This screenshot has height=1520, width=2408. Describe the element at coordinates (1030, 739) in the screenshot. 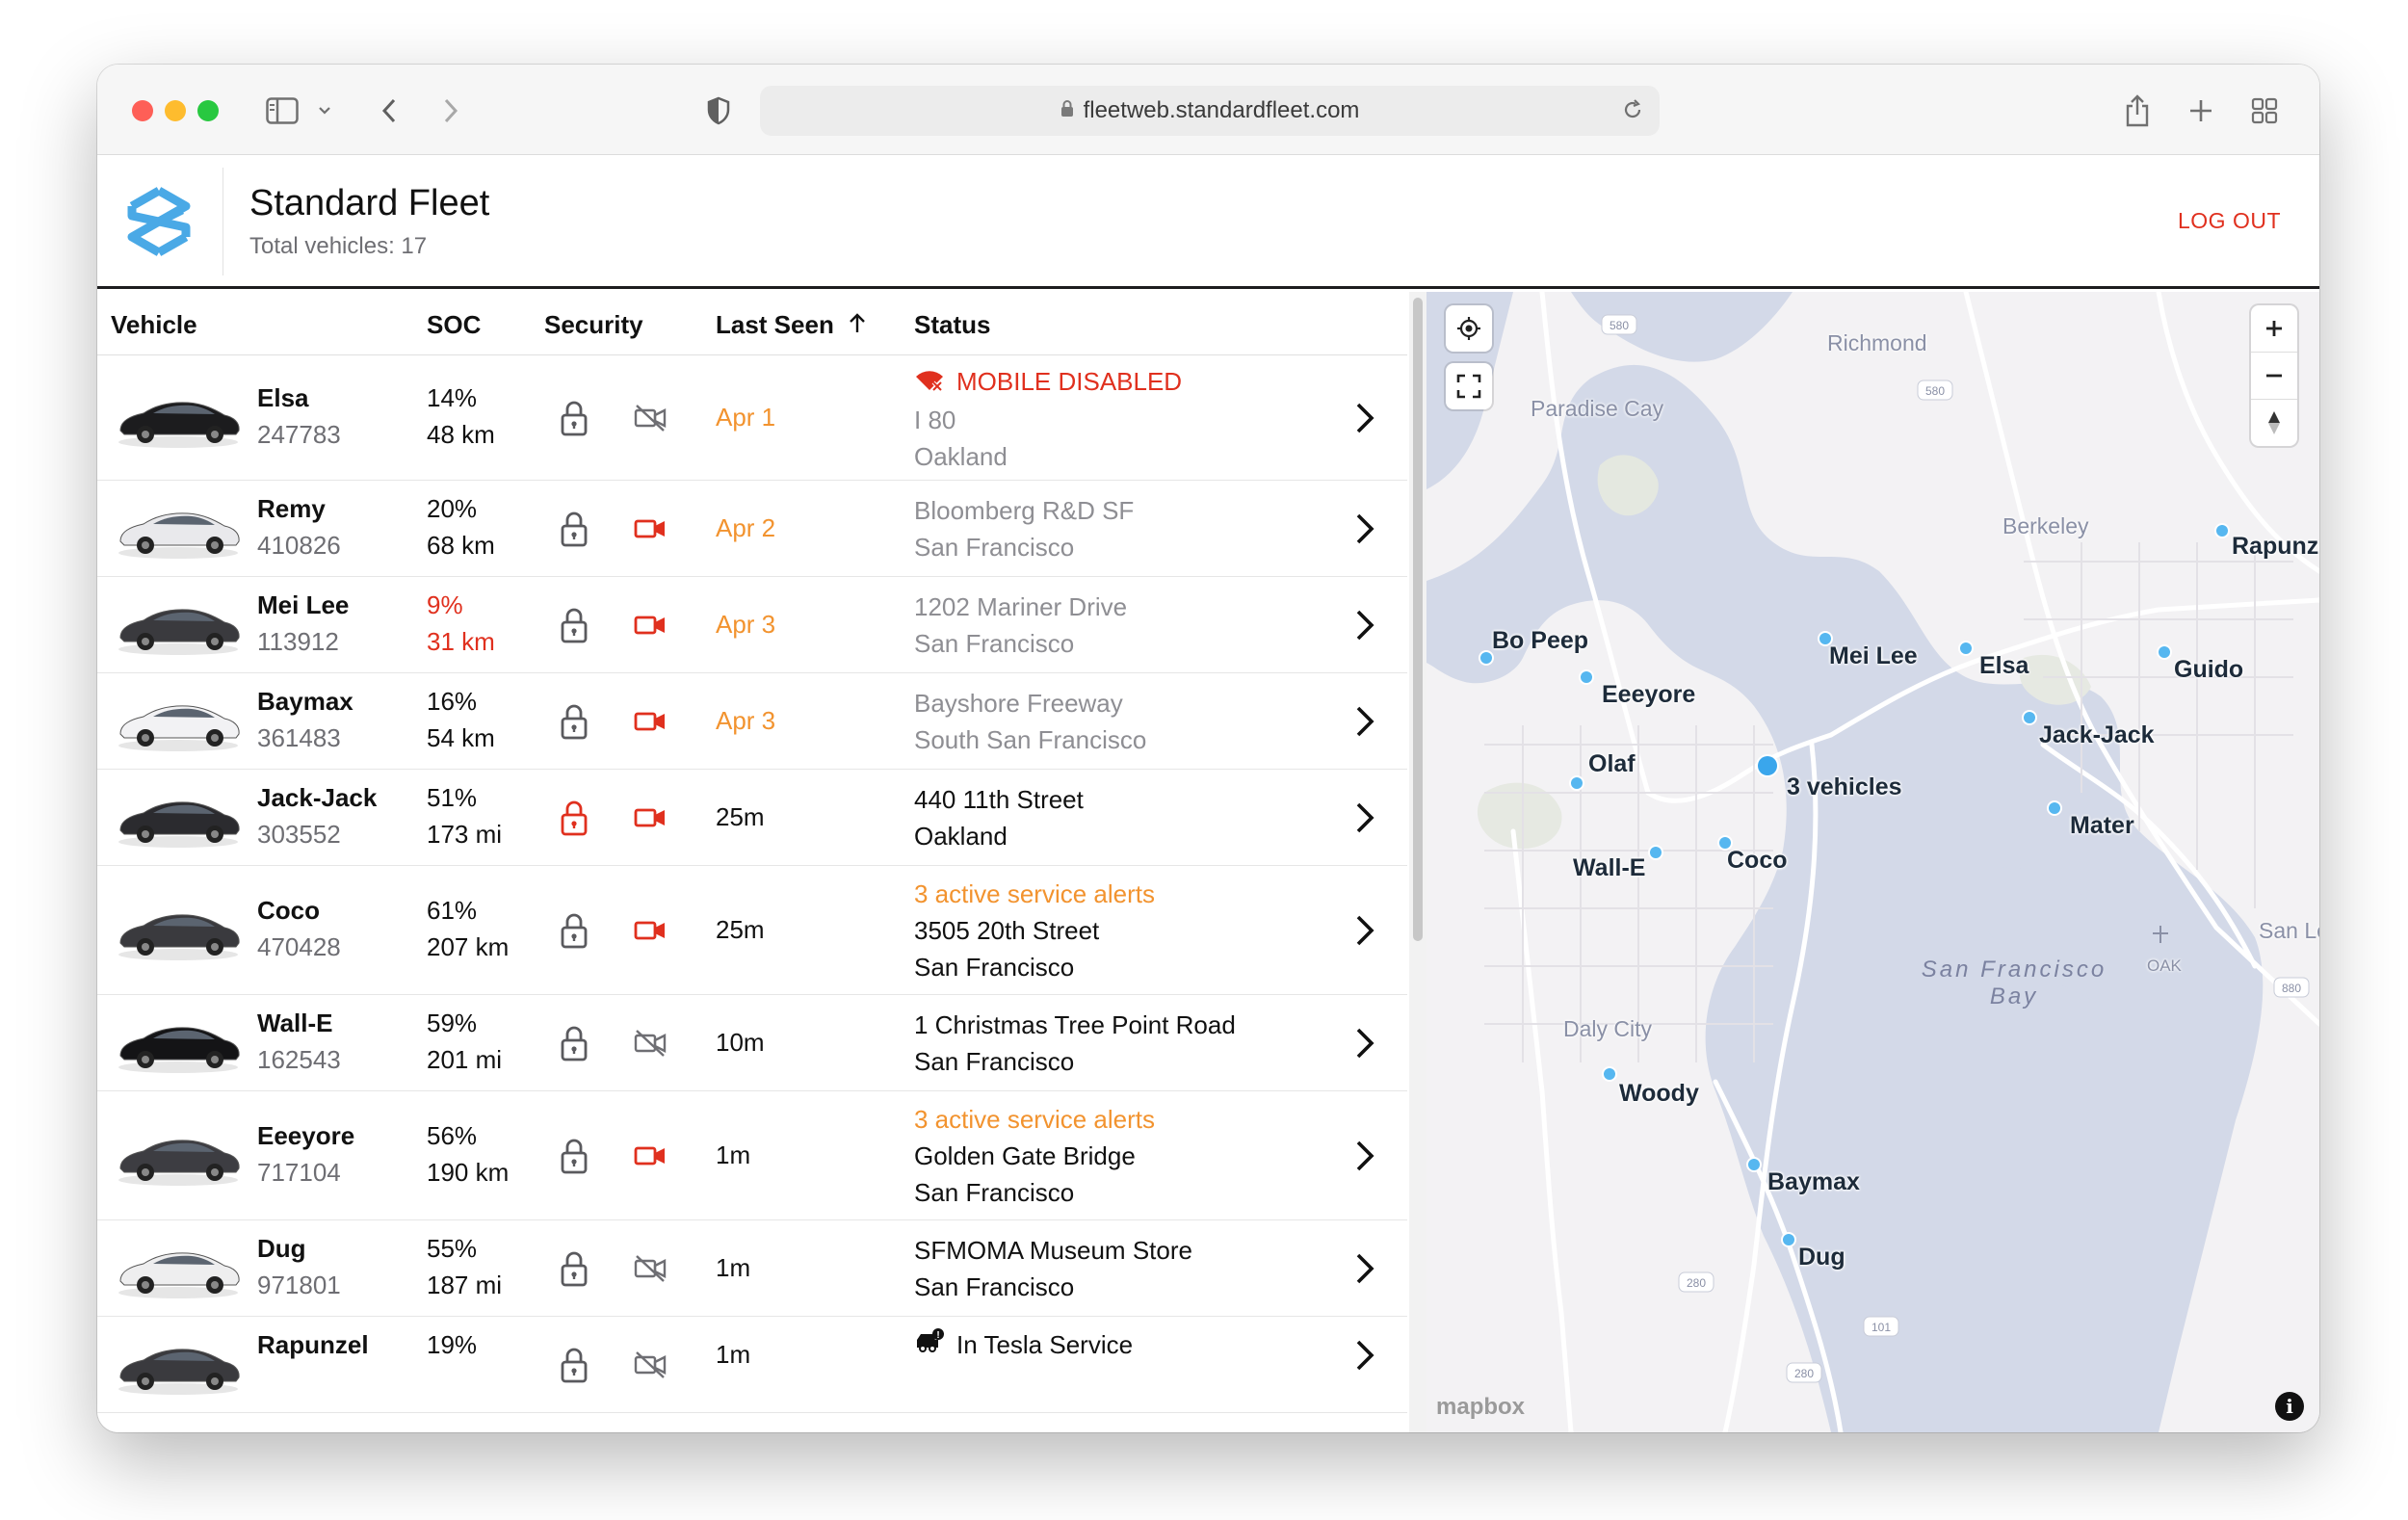

I see `status-city: South San Francisco` at that location.